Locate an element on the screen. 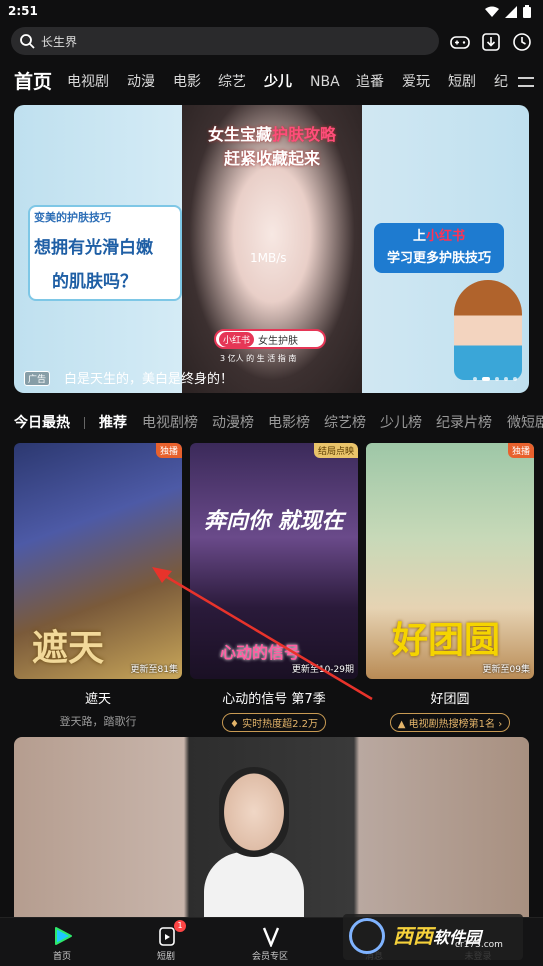 The width and height of the screenshot is (543, 966). rank-text: 电视剧热搜榜第1名 is located at coordinates (452, 724).